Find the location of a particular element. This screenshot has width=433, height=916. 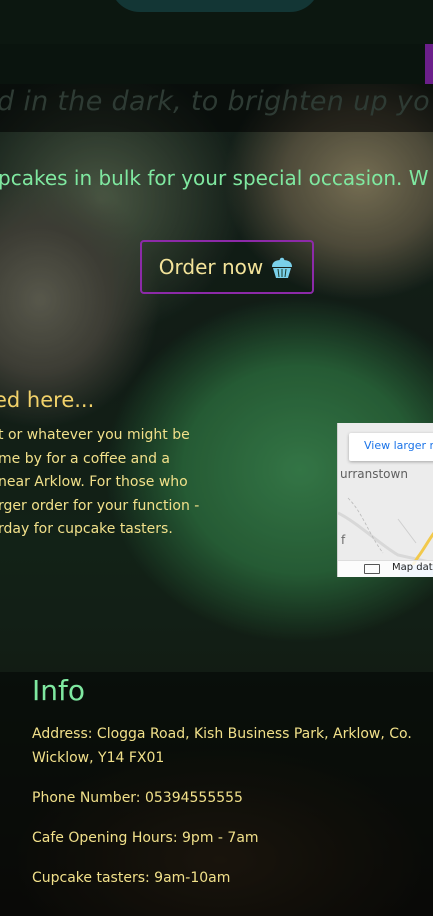

site-logo is located at coordinates (215, 6).